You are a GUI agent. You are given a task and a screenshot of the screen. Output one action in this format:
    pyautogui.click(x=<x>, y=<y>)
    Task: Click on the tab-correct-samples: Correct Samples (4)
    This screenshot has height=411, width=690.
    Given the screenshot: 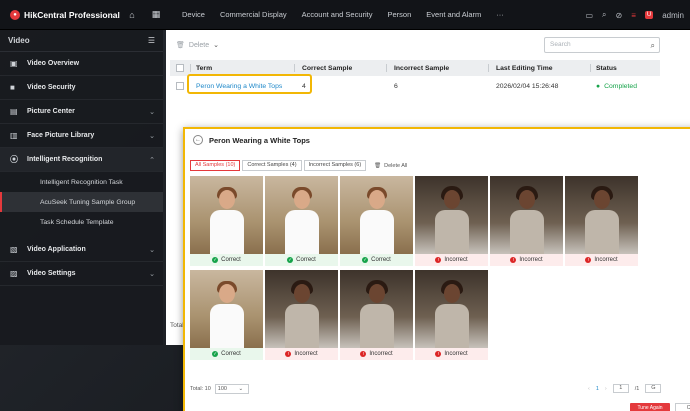 What is the action you would take?
    pyautogui.click(x=272, y=165)
    